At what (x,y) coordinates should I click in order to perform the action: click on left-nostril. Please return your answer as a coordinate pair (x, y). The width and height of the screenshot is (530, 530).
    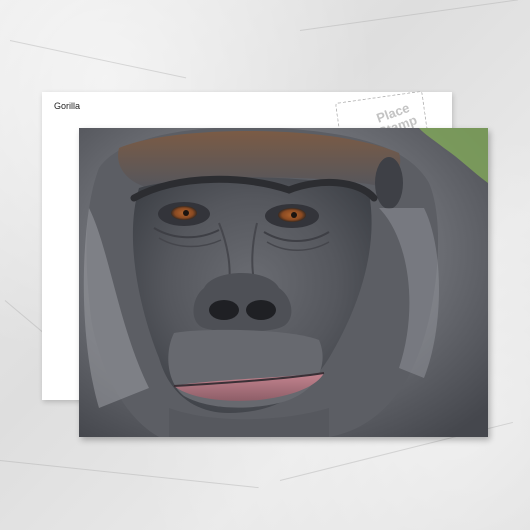
    Looking at the image, I should click on (224, 310).